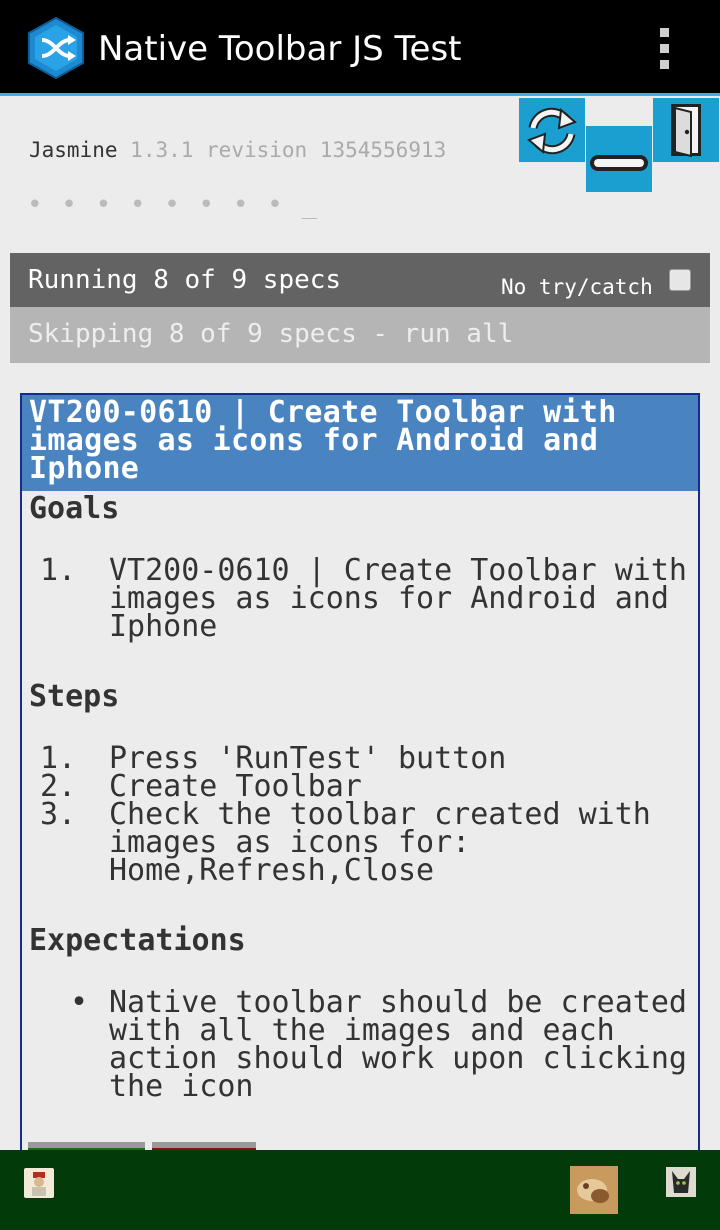  I want to click on action-bar-divider, so click(360, 94).